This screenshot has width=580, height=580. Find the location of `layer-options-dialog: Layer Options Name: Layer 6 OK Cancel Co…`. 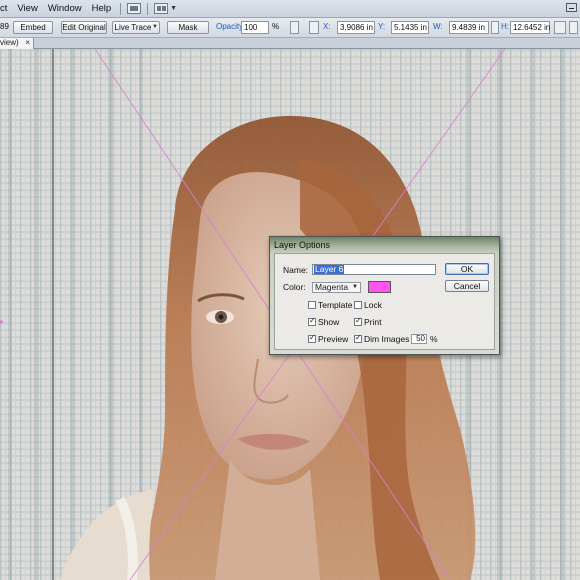

layer-options-dialog: Layer Options Name: Layer 6 OK Cancel Co… is located at coordinates (384, 295).